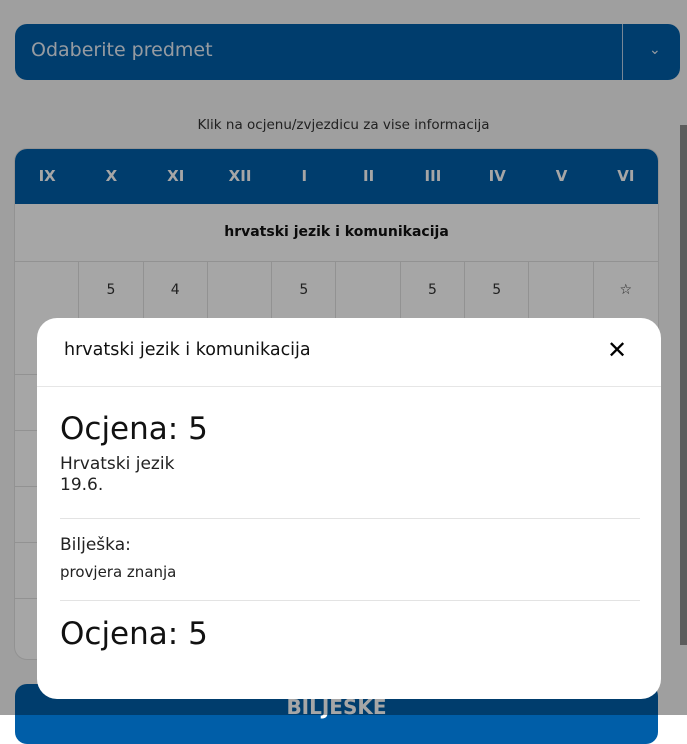 This screenshot has height=744, width=687. What do you see at coordinates (683, 385) in the screenshot?
I see `scrollbar` at bounding box center [683, 385].